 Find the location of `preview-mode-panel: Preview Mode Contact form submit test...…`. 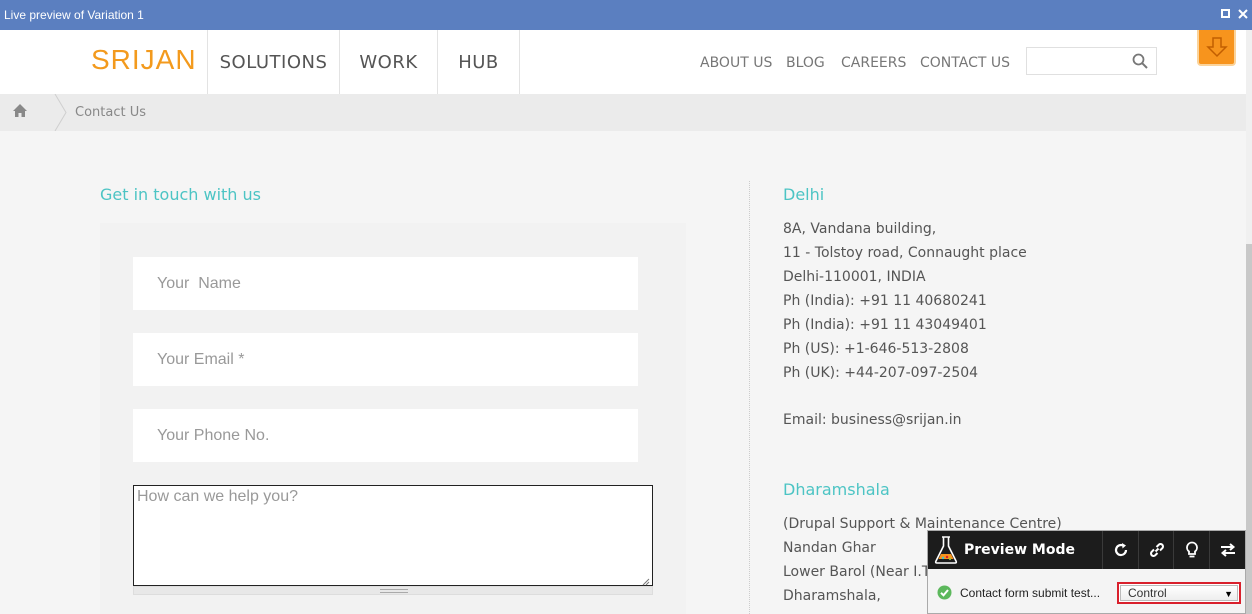

preview-mode-panel: Preview Mode Contact form submit test...… is located at coordinates (1086, 572).